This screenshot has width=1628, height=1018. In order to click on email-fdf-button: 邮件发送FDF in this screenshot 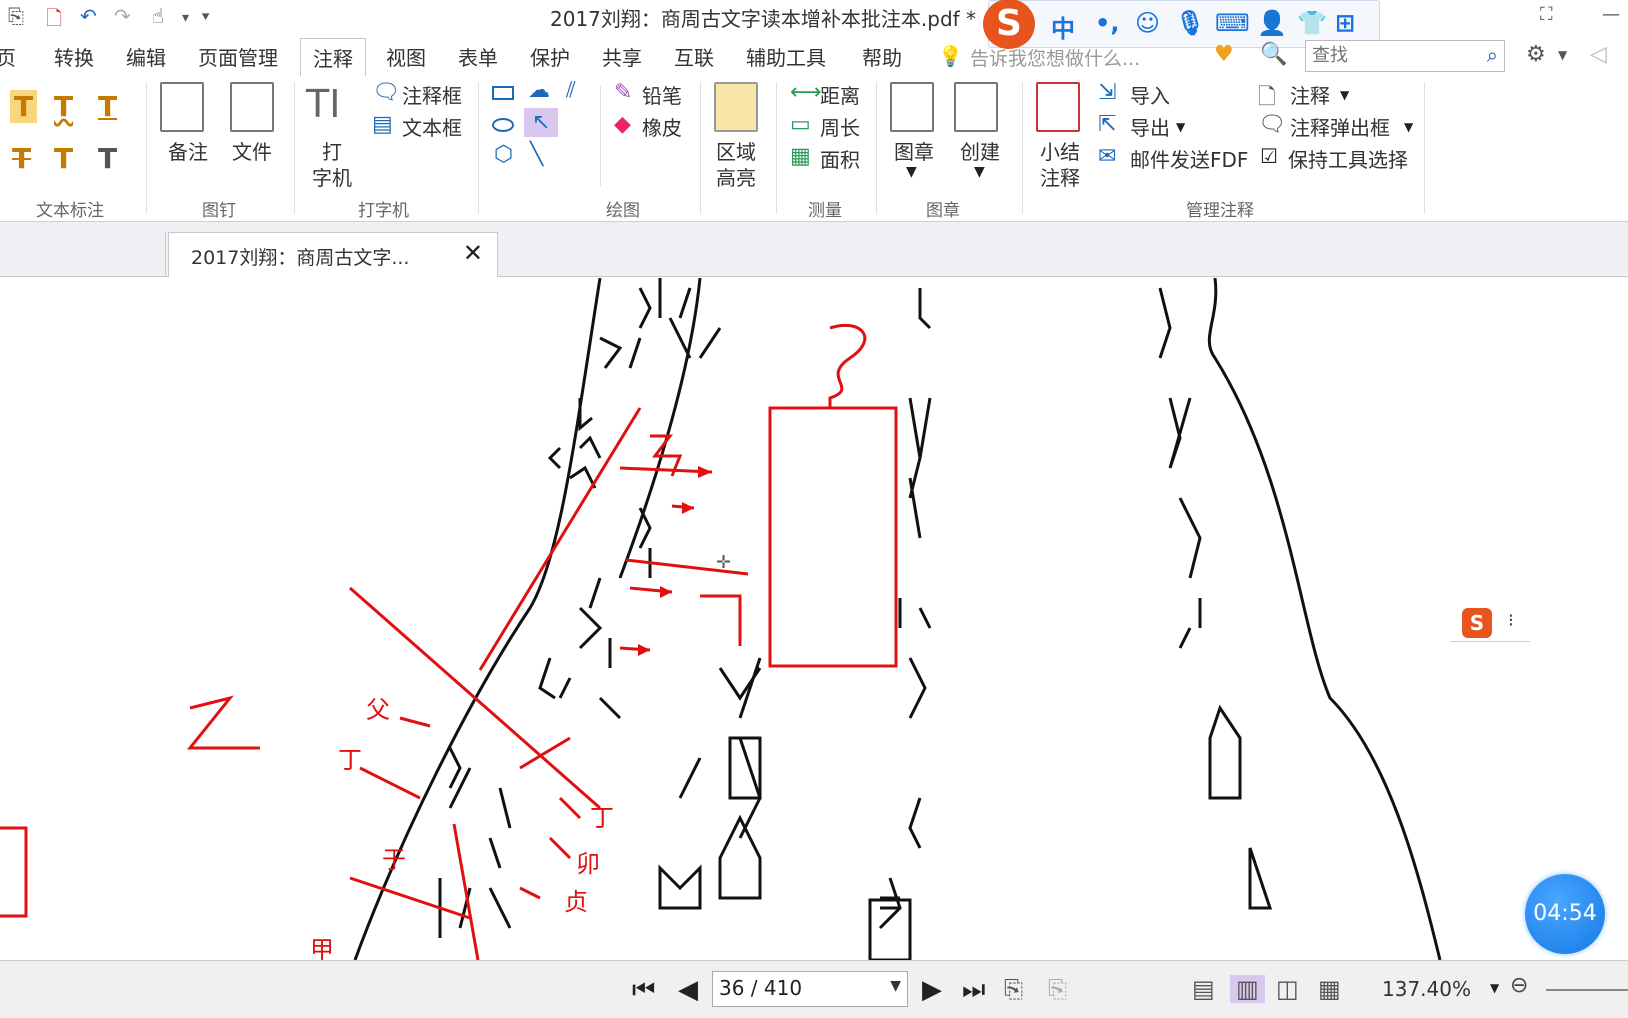, I will do `click(1189, 158)`.